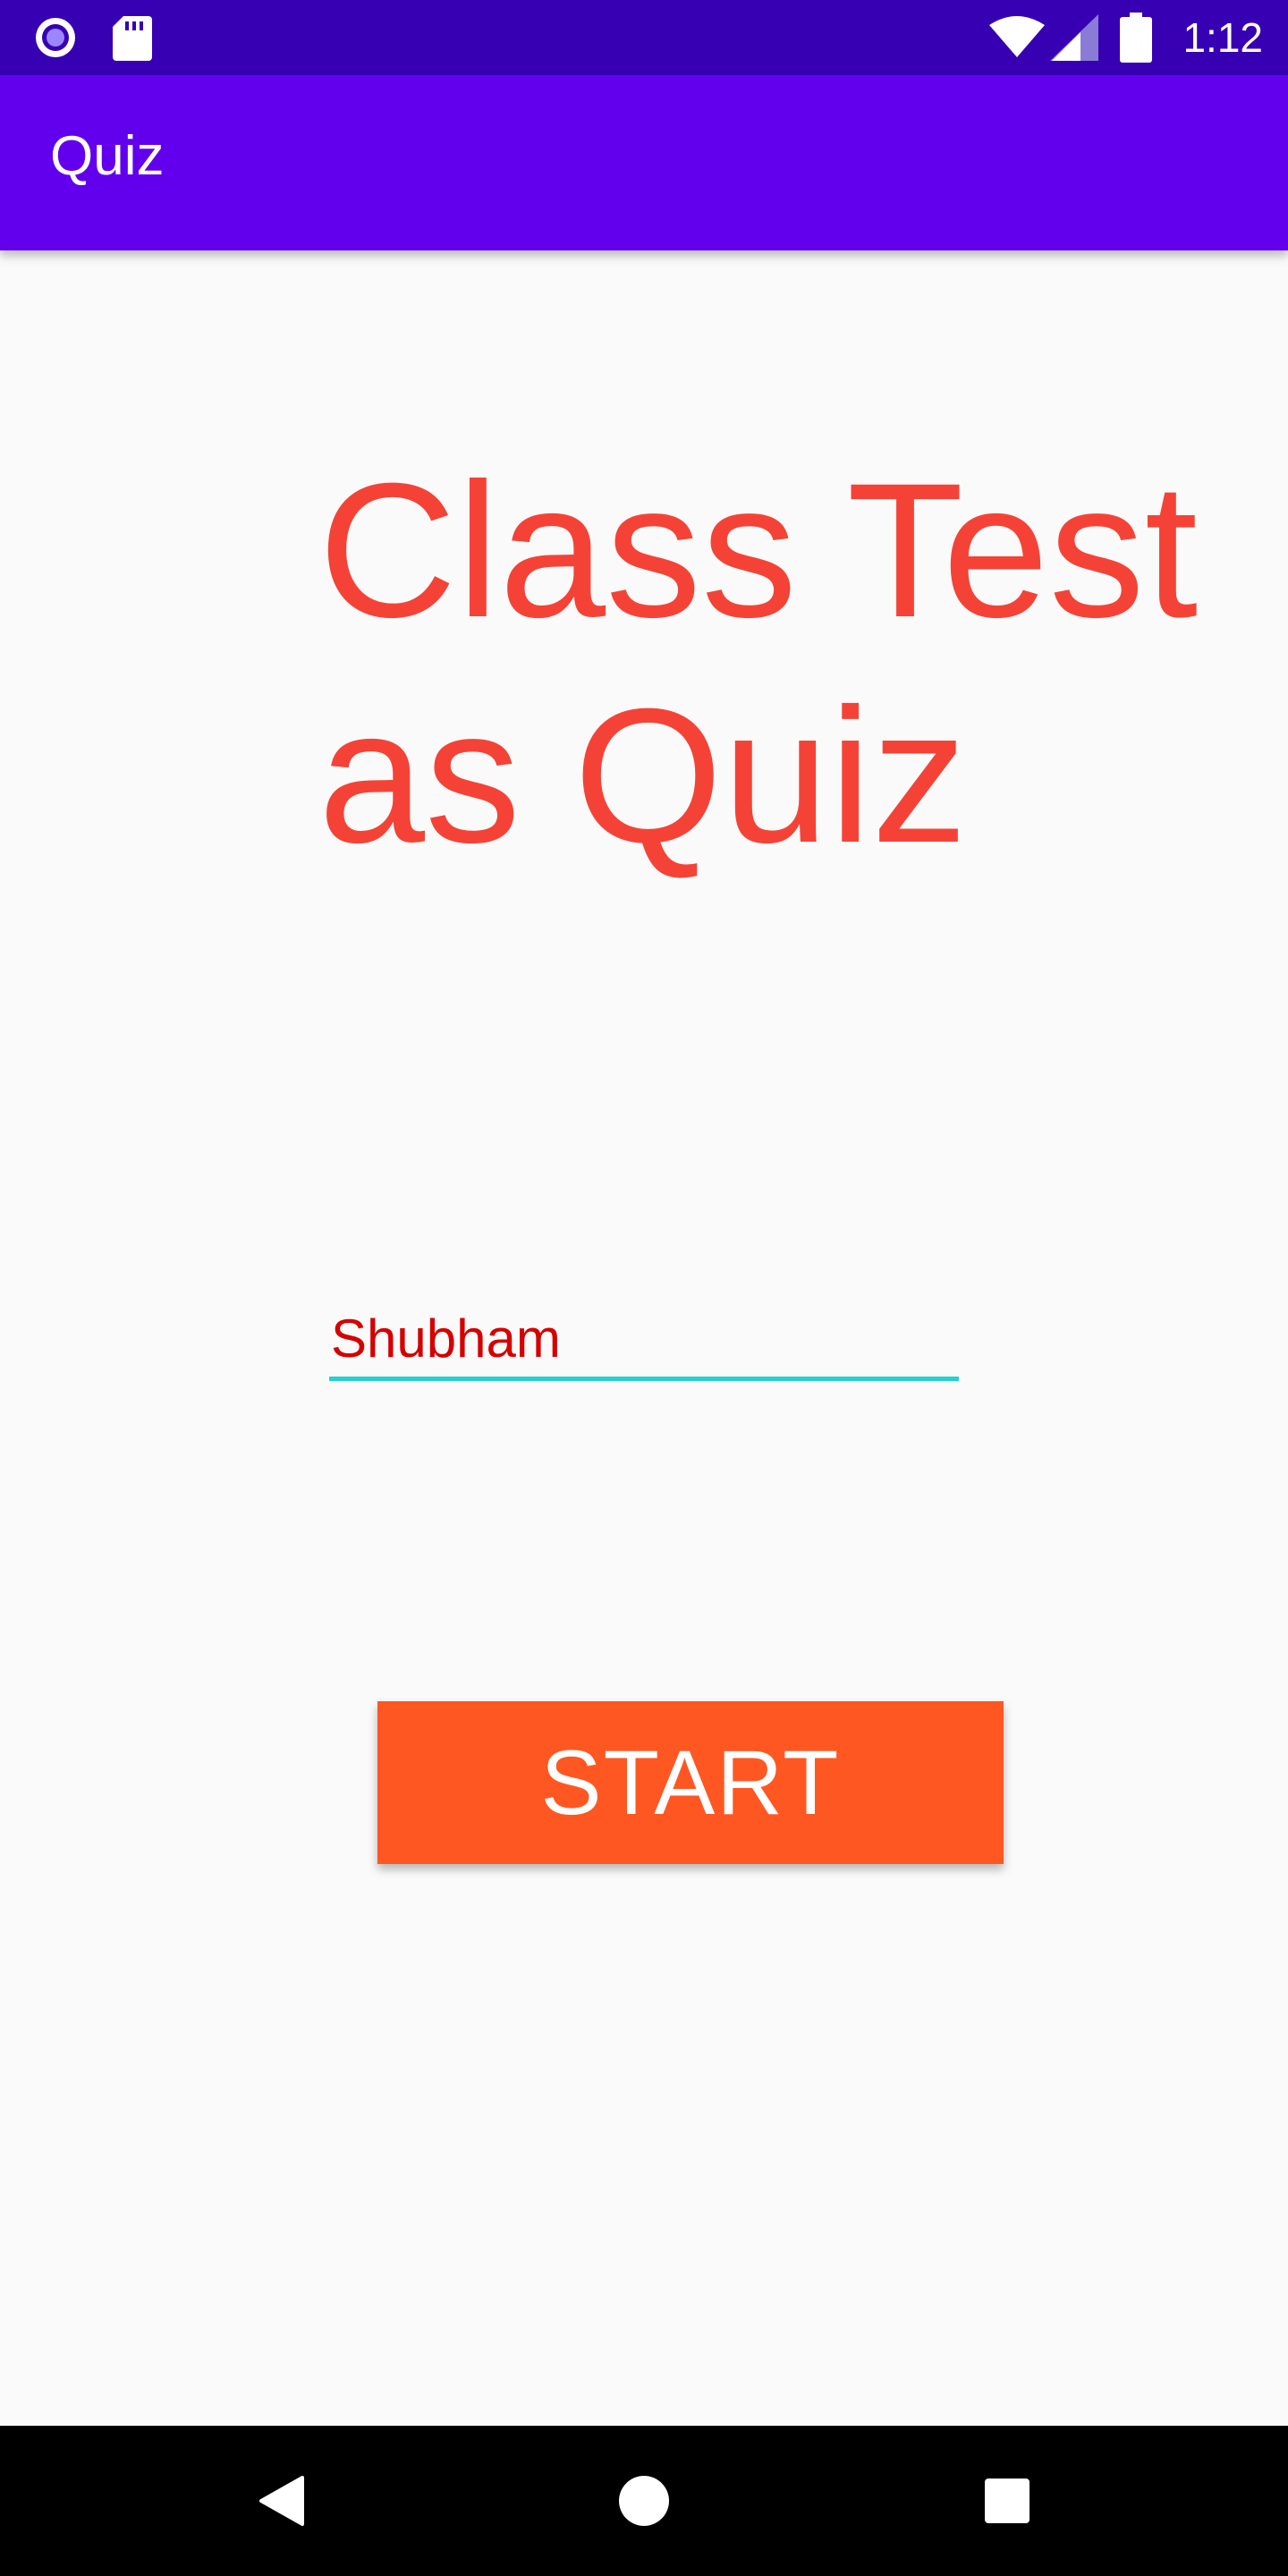 This screenshot has height=2576, width=1288. What do you see at coordinates (1136, 38) in the screenshot?
I see `battery-icon` at bounding box center [1136, 38].